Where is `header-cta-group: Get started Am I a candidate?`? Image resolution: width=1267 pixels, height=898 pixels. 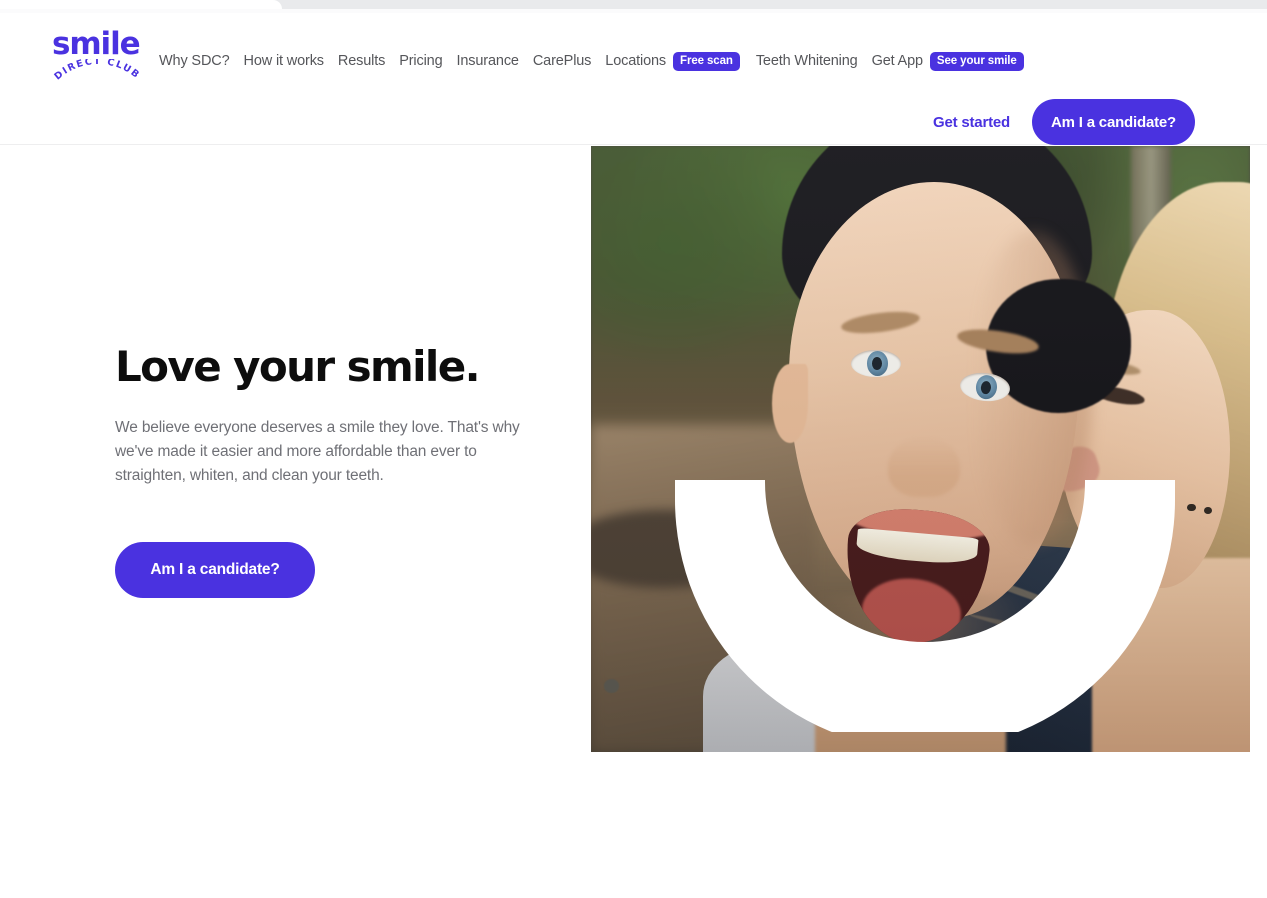 header-cta-group: Get started Am I a candidate? is located at coordinates (1064, 122).